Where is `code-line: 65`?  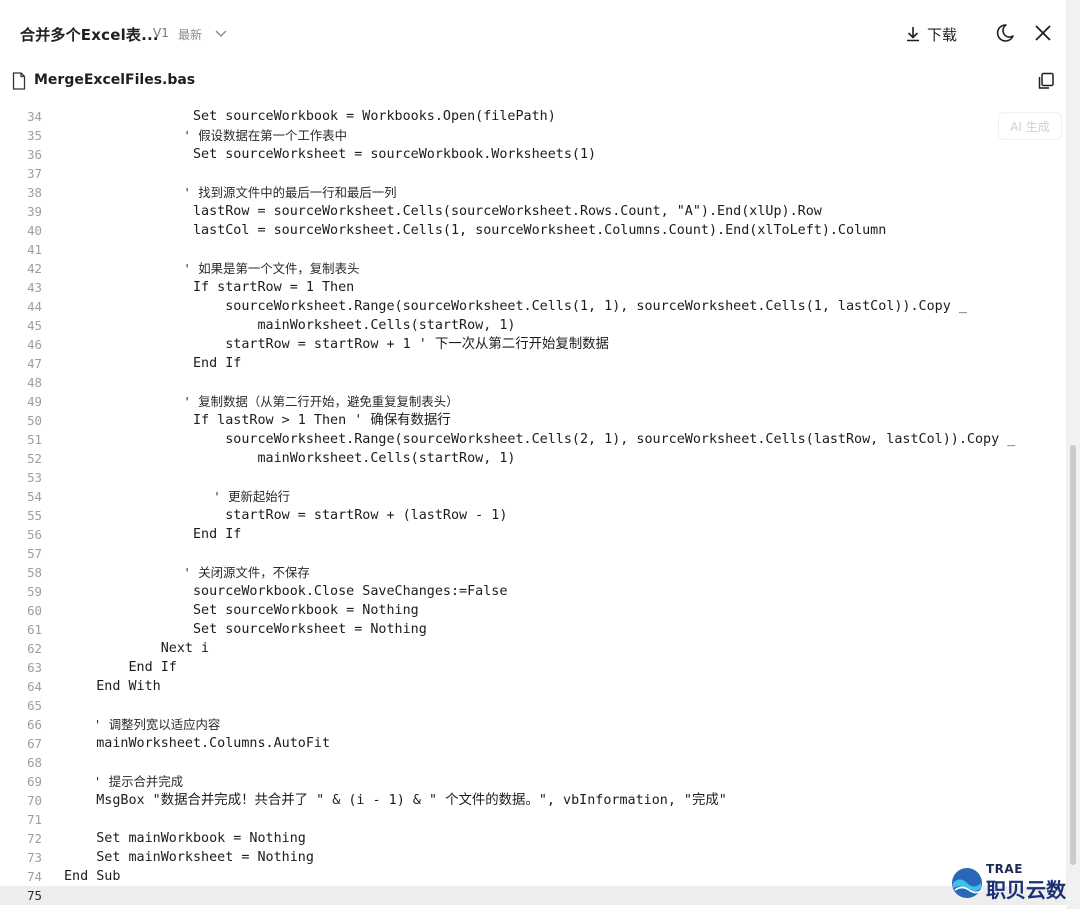
code-line: 65 is located at coordinates (533, 705).